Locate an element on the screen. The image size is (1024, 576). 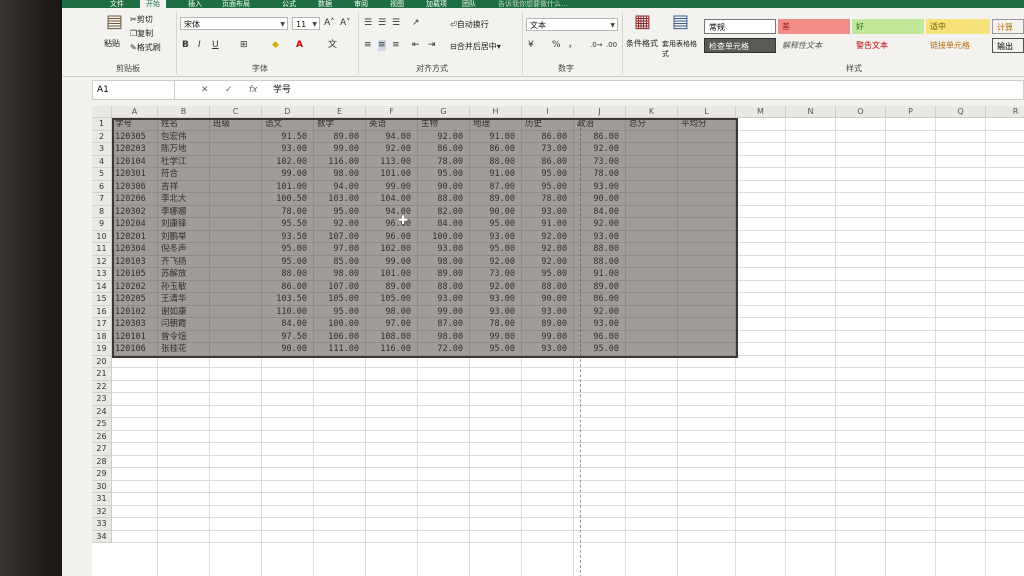
tab-file: 文件 is located at coordinates (117, 4).